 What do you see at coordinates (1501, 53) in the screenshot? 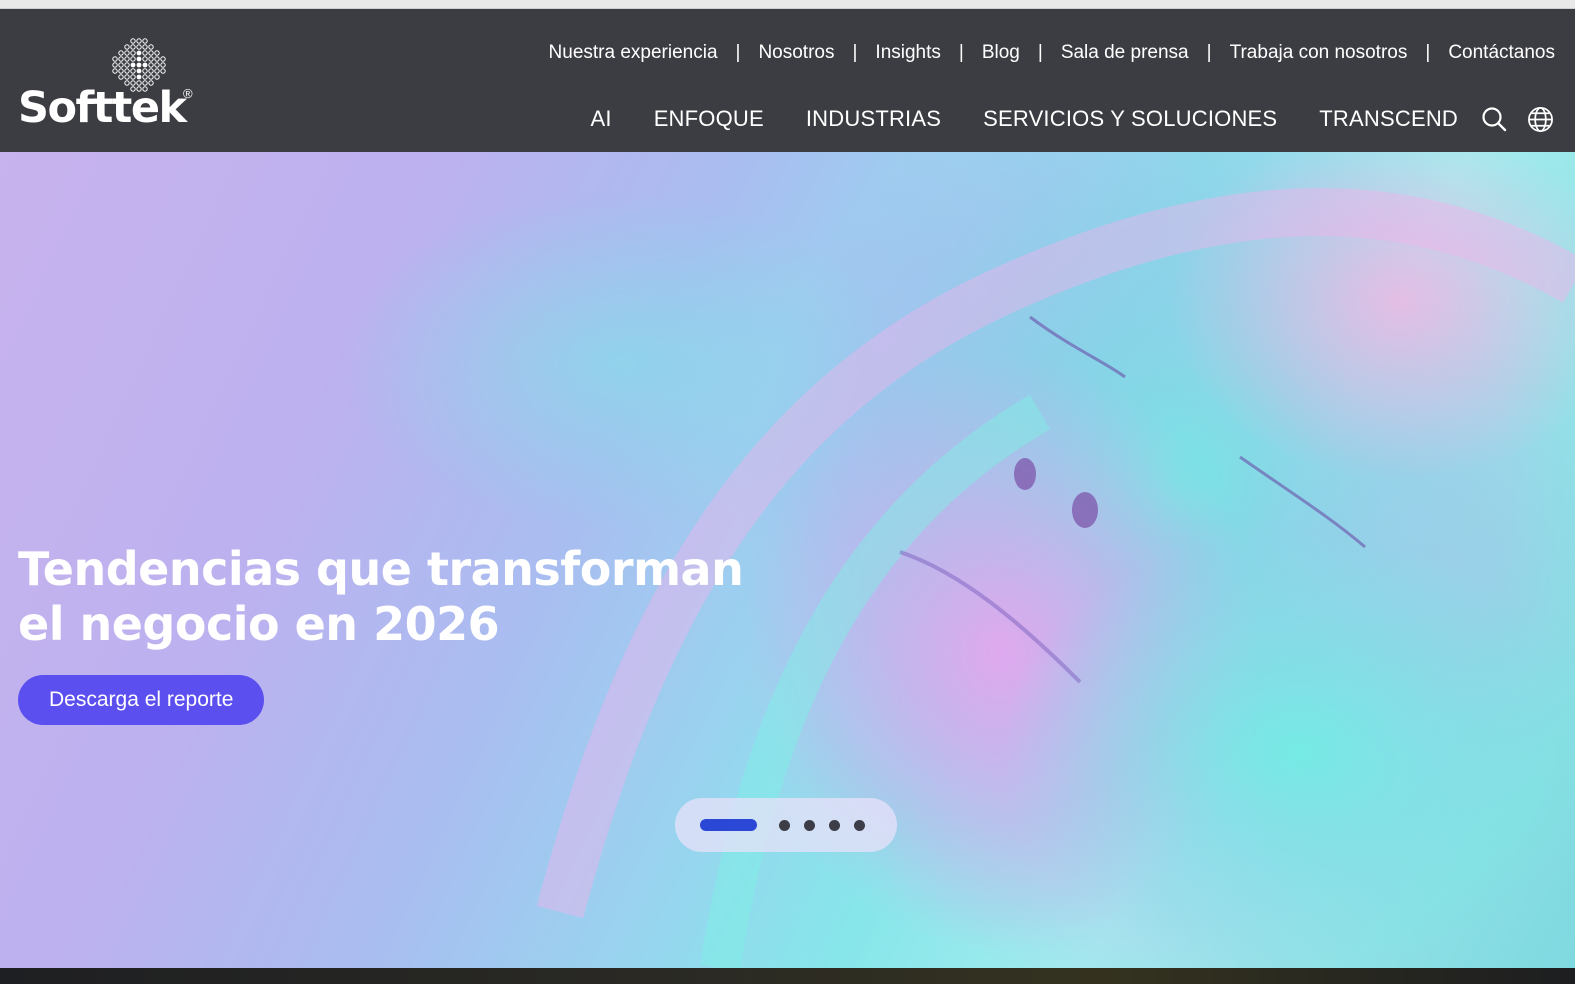
I see `utility-link-contactanos: Contáctanos` at bounding box center [1501, 53].